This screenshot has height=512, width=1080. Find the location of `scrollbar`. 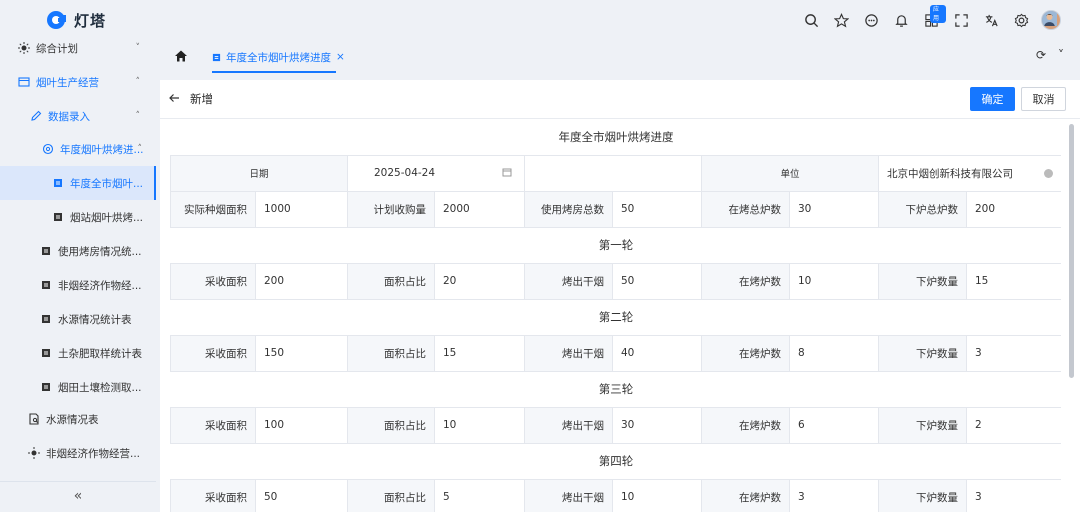

scrollbar is located at coordinates (1071, 251).